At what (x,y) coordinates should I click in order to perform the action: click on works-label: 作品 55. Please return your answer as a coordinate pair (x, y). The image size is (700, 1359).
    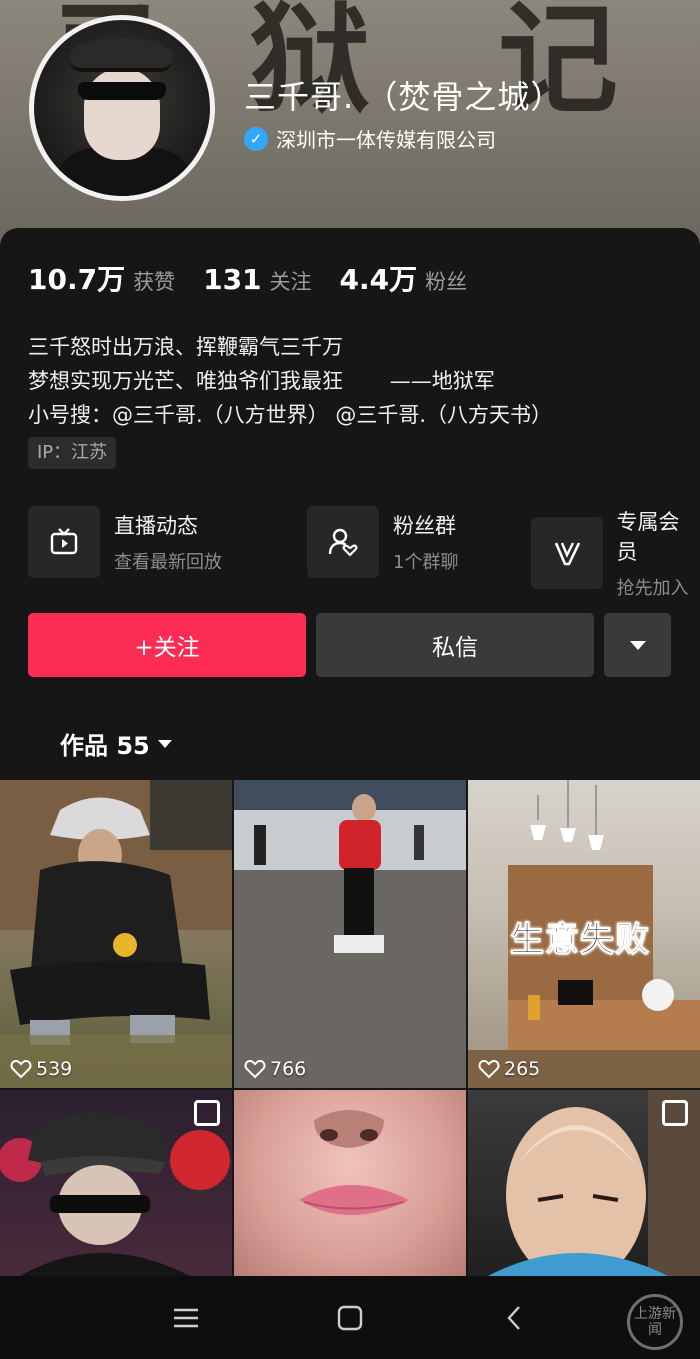
    Looking at the image, I should click on (105, 746).